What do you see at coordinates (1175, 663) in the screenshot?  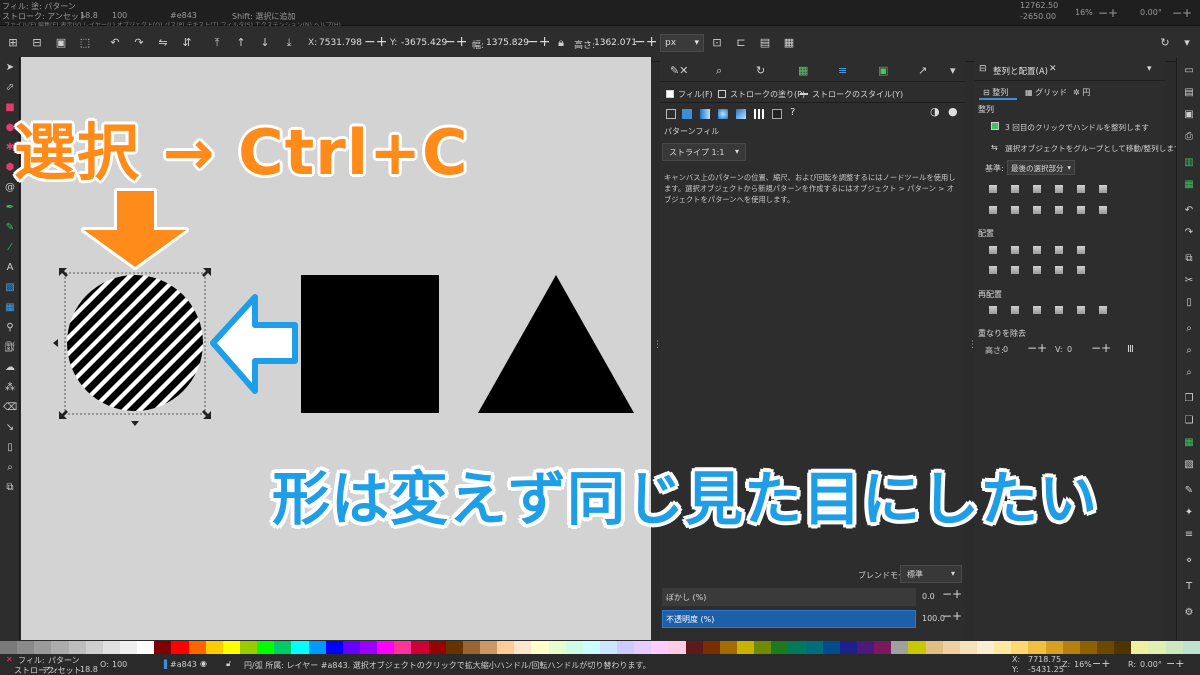 I see `status-rotation-stepper: −+` at bounding box center [1175, 663].